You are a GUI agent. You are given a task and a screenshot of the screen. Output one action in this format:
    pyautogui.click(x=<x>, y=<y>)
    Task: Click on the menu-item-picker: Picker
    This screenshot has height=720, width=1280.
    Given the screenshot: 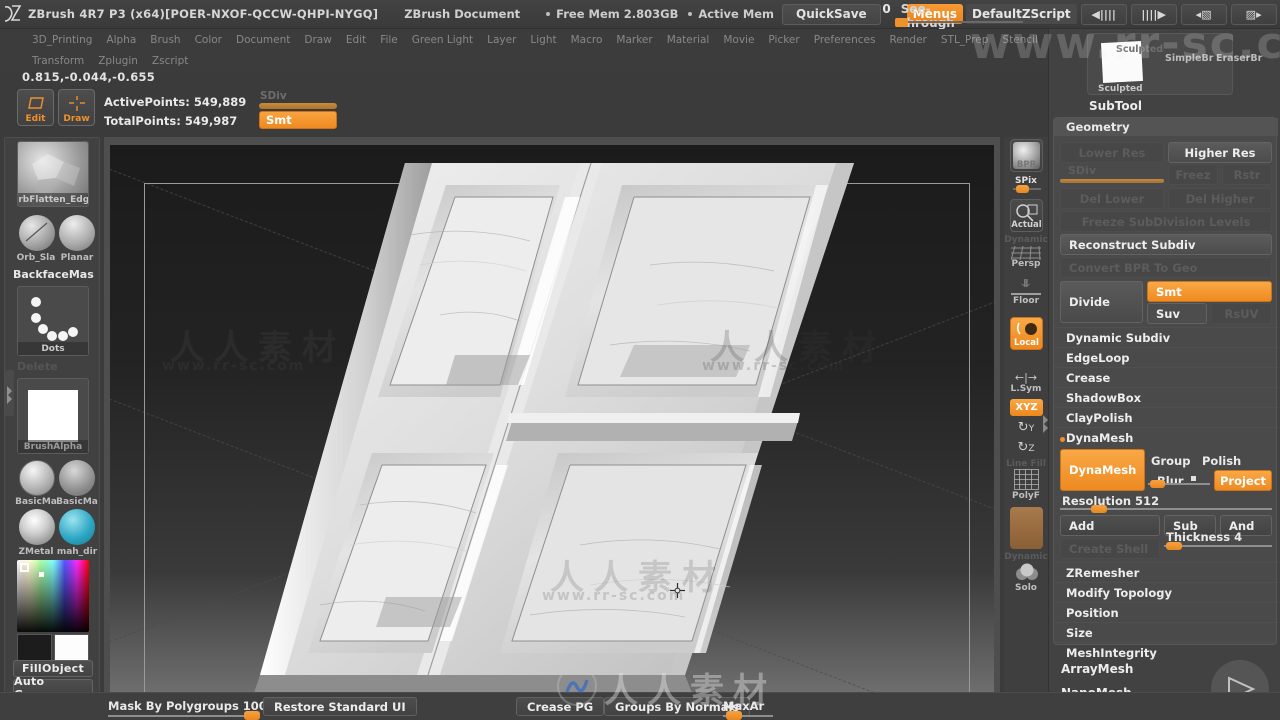 What is the action you would take?
    pyautogui.click(x=783, y=40)
    